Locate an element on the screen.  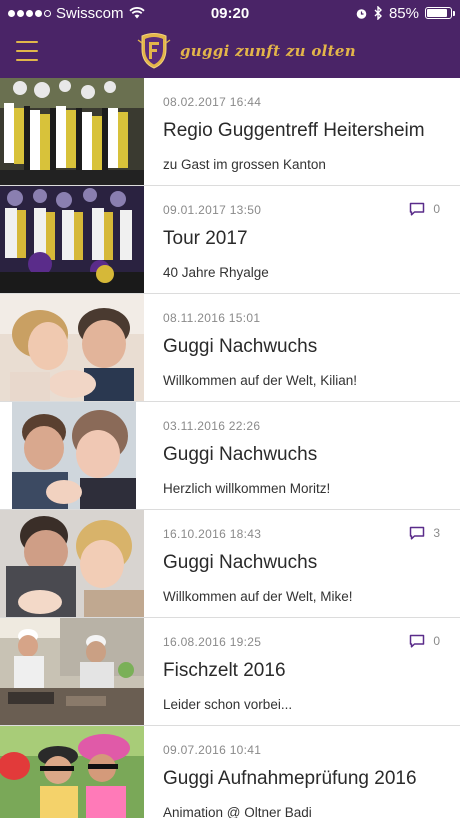
news-subtitle: Herzlich willkommen Moritz! is located at coordinates (247, 488).